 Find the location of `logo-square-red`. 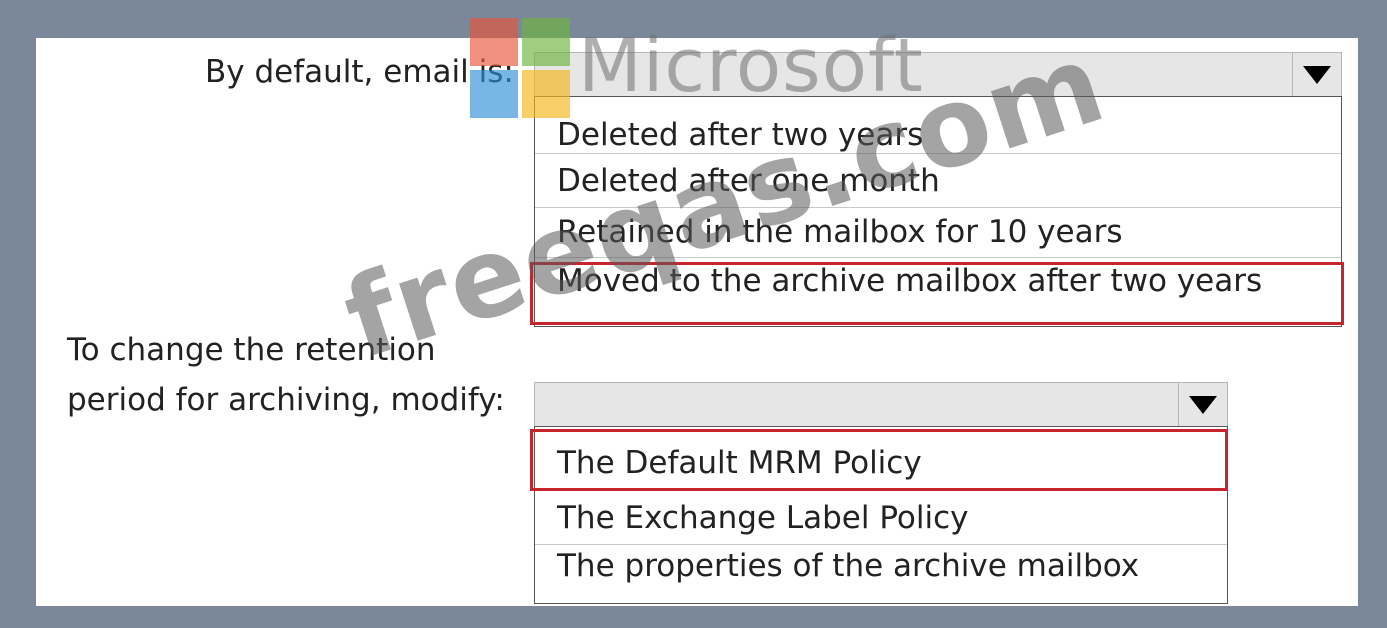

logo-square-red is located at coordinates (494, 42).